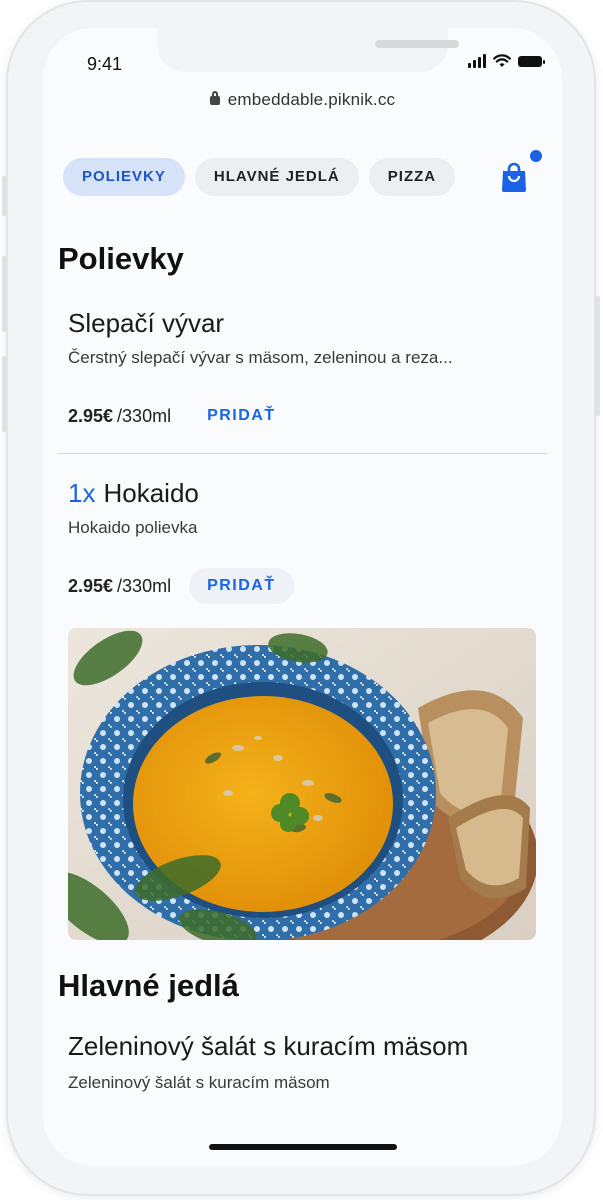 The width and height of the screenshot is (603, 1200). What do you see at coordinates (477, 61) in the screenshot?
I see `signal-icon` at bounding box center [477, 61].